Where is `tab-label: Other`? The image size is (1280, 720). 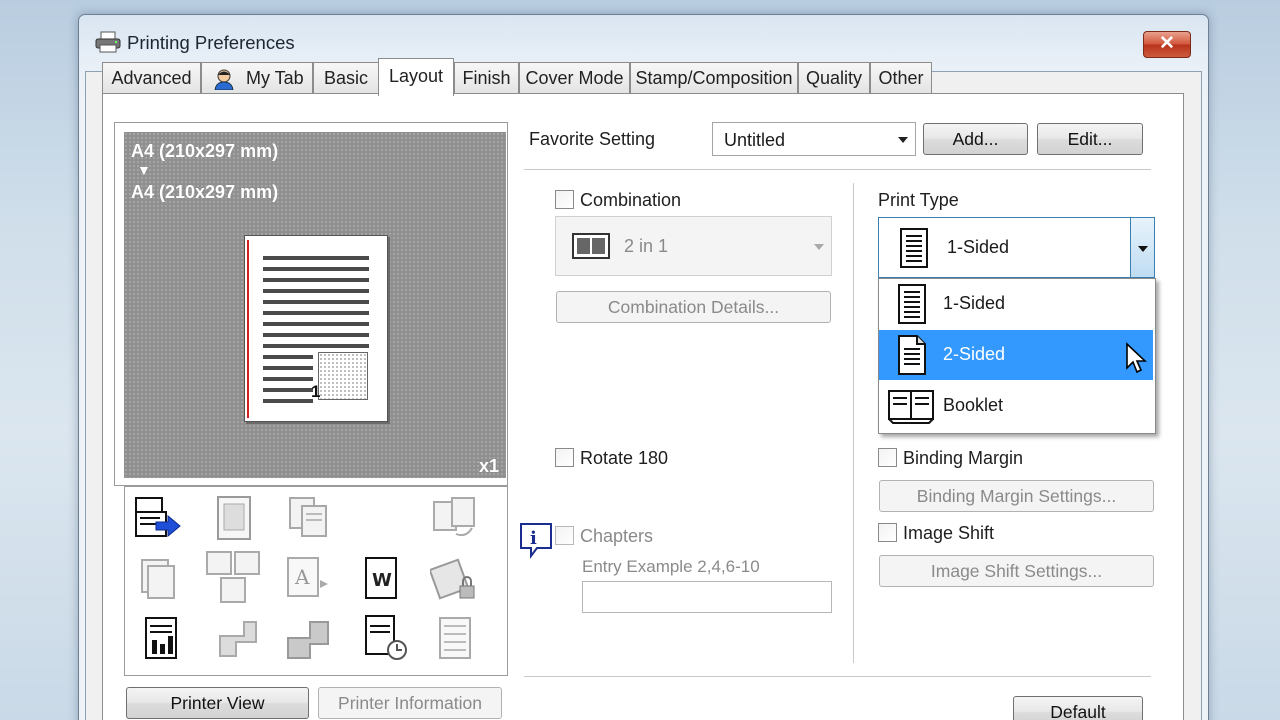 tab-label: Other is located at coordinates (901, 78).